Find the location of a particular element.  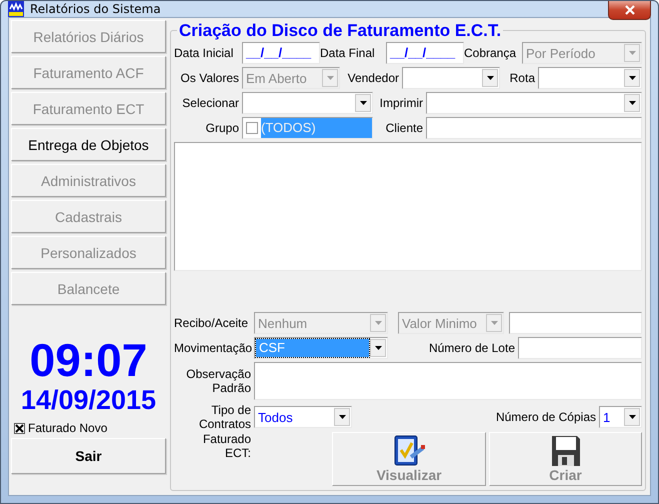

field-label: Número de Lote is located at coordinates (472, 348).